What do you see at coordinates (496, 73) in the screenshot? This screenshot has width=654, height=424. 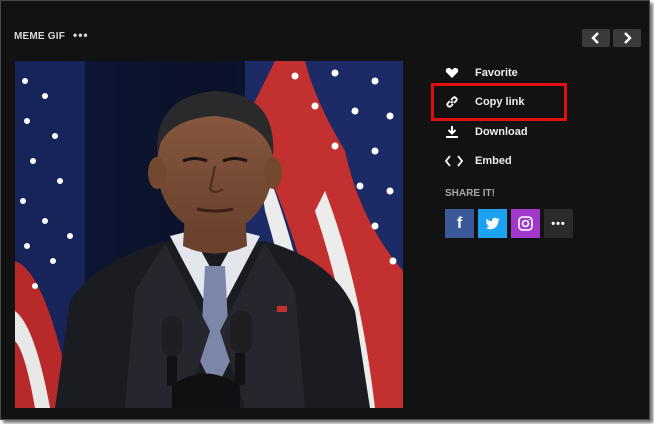 I see `favorite-label: Favorite` at bounding box center [496, 73].